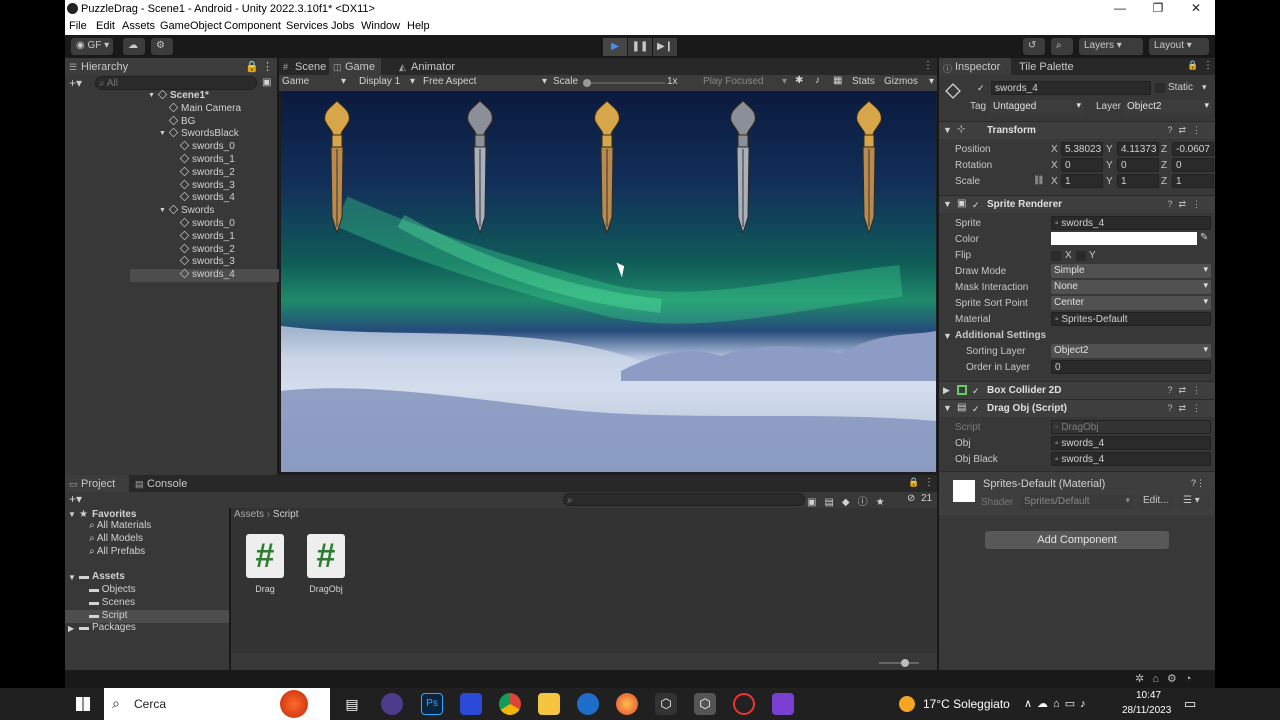 The height and width of the screenshot is (720, 1280). Describe the element at coordinates (909, 81) in the screenshot. I see `gizmos-dropdown: Gizmos ▾` at that location.